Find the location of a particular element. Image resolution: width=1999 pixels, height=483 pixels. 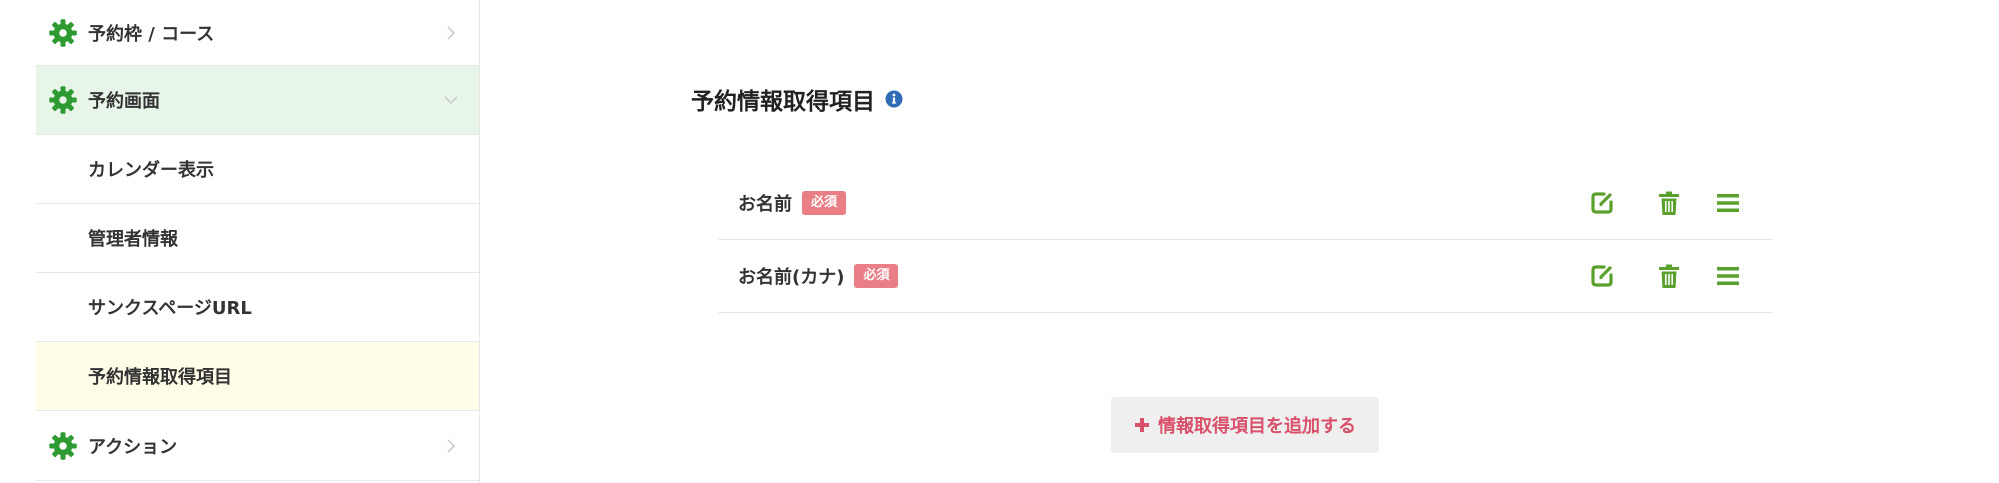

sidebar-item-reservation-slots: 予約枠 / コース is located at coordinates (257, 33).